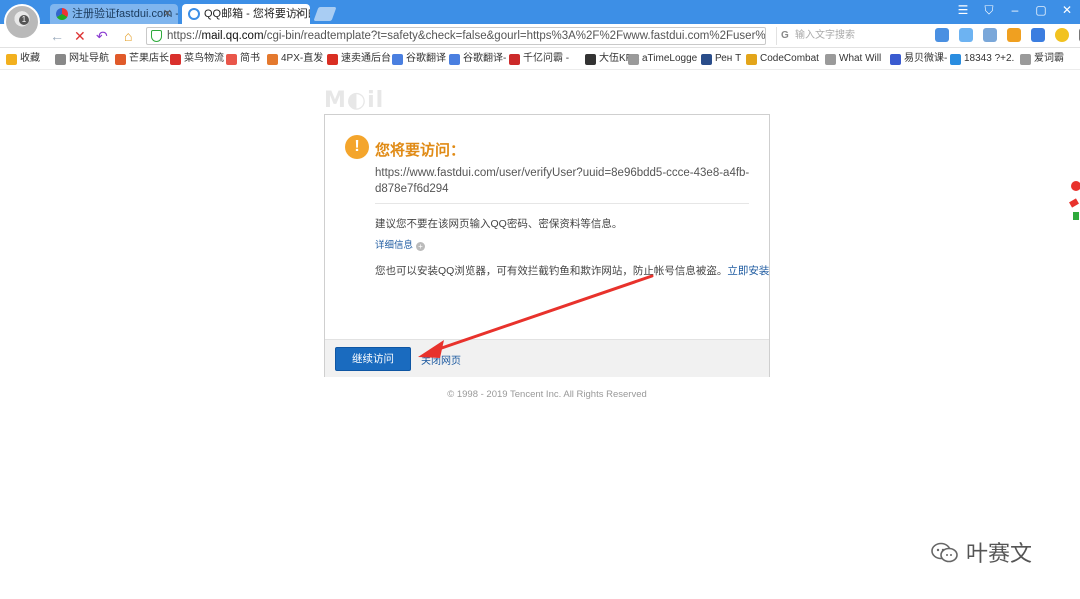  I want to click on mango-icon, so click(120, 59).